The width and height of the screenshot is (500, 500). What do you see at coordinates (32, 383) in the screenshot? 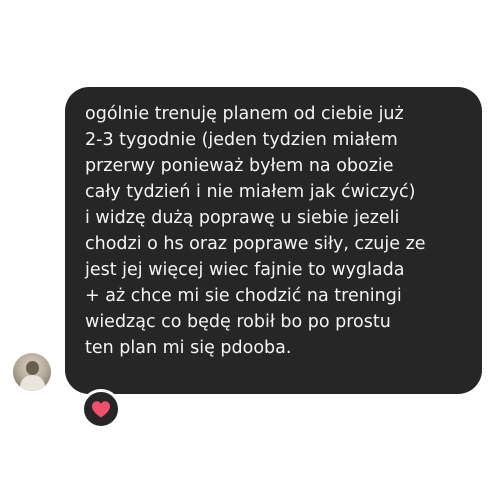
I see `avatar-torso-shape` at bounding box center [32, 383].